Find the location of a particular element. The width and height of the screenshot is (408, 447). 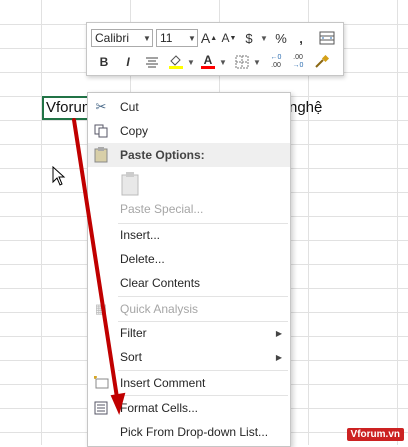

font-name-combo: Calibri ▼ is located at coordinates (122, 38).